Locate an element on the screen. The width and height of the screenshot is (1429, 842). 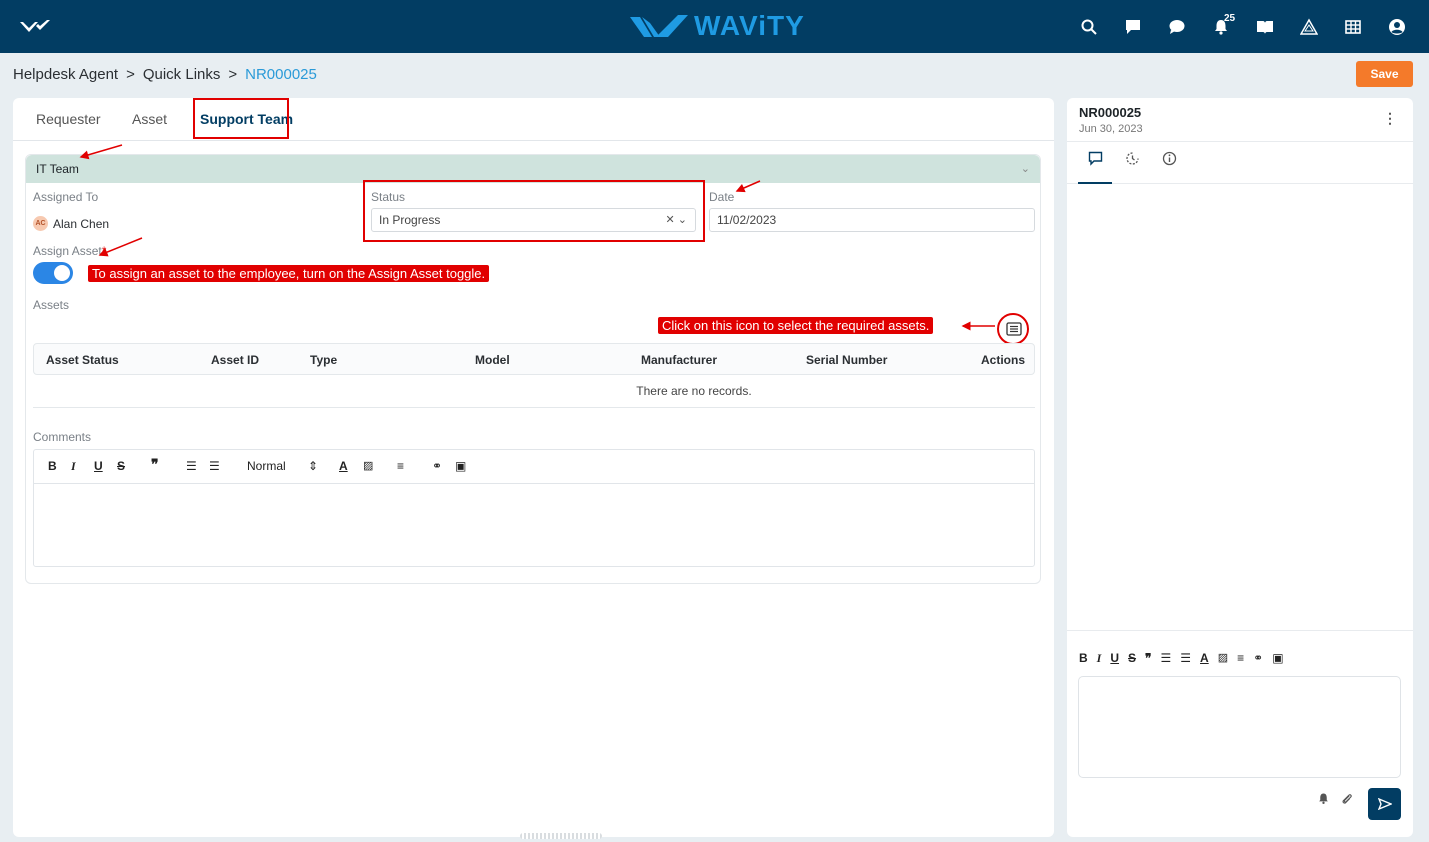
send-icon is located at coordinates (1384, 804).